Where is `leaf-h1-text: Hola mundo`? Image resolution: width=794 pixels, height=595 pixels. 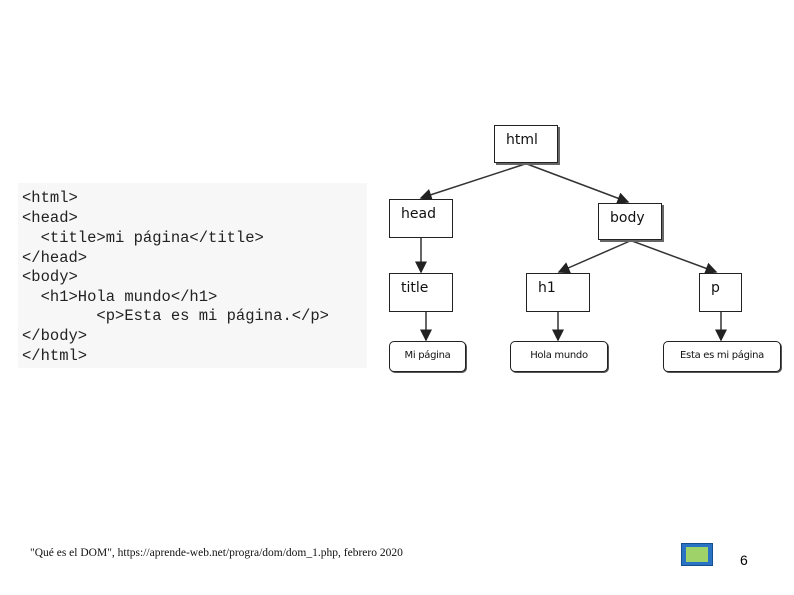
leaf-h1-text: Hola mundo is located at coordinates (559, 356).